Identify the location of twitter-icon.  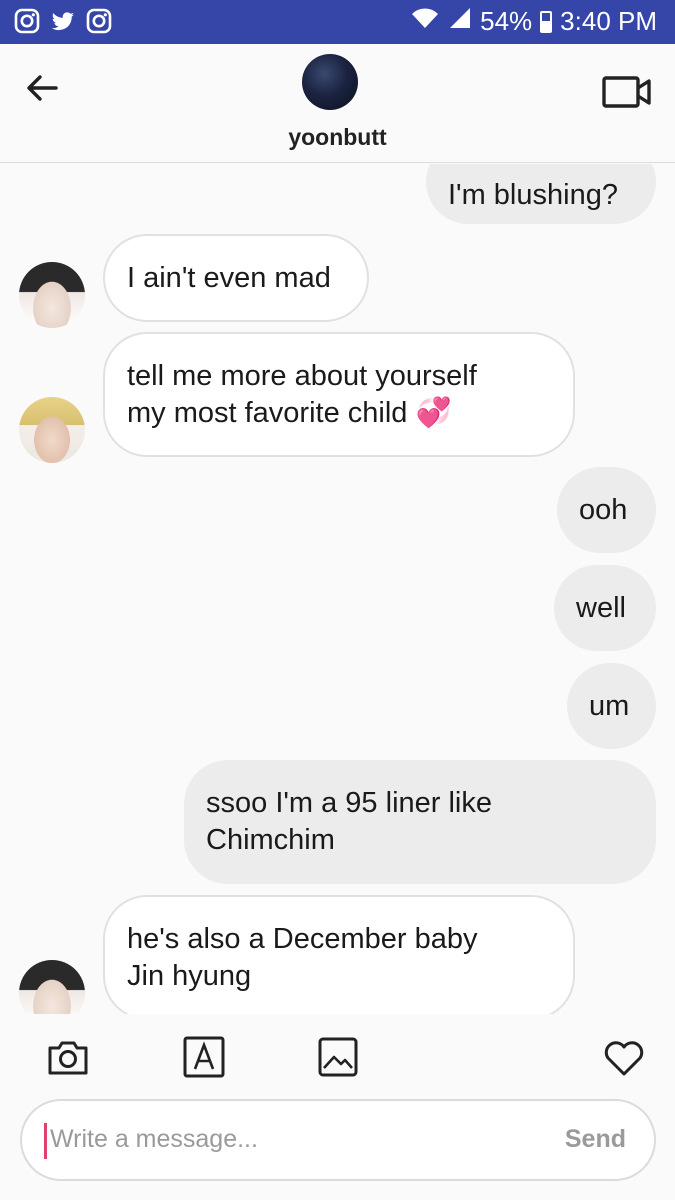
(63, 21).